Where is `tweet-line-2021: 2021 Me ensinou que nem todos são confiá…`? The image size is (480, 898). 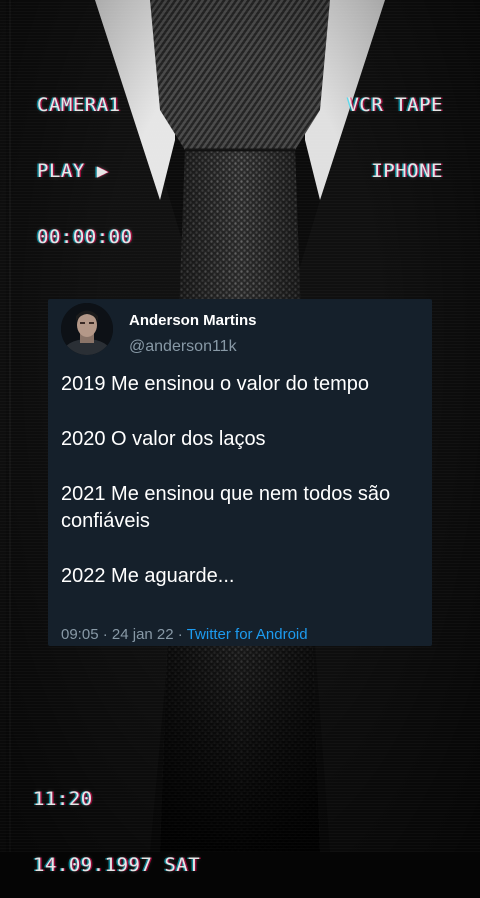
tweet-line-2021: 2021 Me ensinou que nem todos são confiá… is located at coordinates (226, 507).